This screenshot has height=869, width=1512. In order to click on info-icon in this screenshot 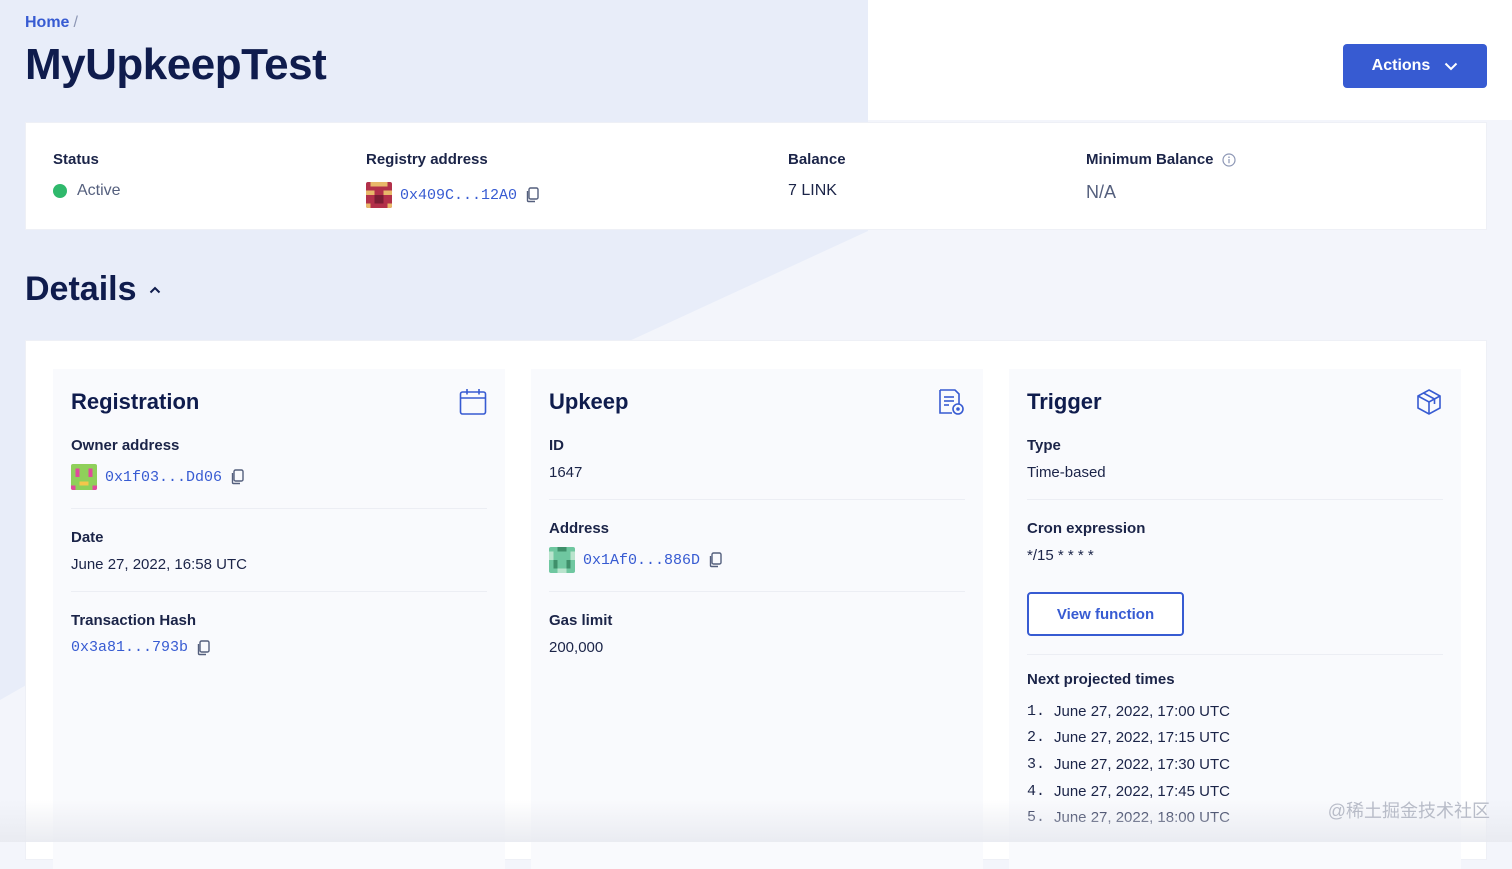, I will do `click(1228, 159)`.